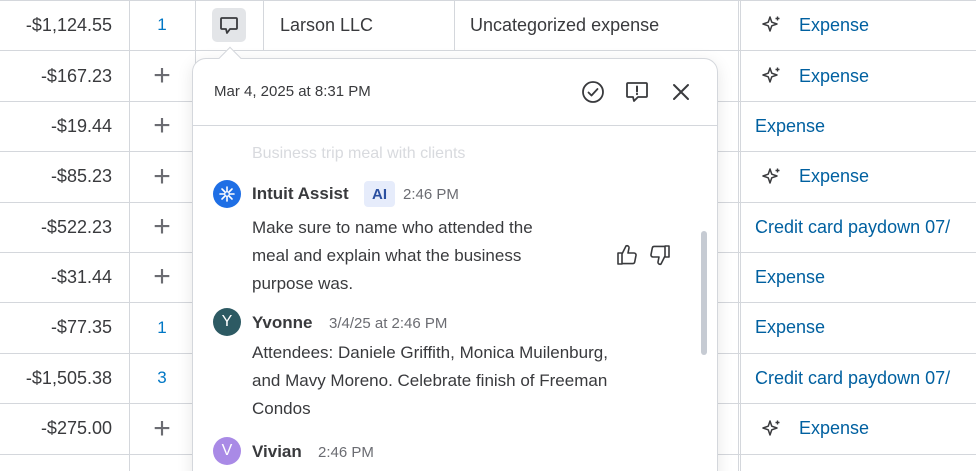 This screenshot has height=471, width=976. What do you see at coordinates (81, 276) in the screenshot?
I see `amount-cell: -$31.44` at bounding box center [81, 276].